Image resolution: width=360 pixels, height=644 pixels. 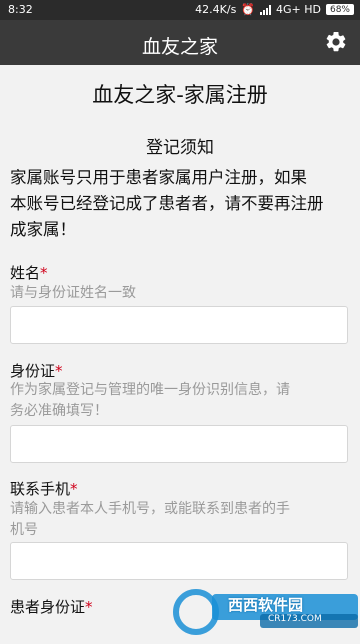 What do you see at coordinates (59, 411) in the screenshot?
I see `id-card-hint-line: 务必准确填写！` at bounding box center [59, 411].